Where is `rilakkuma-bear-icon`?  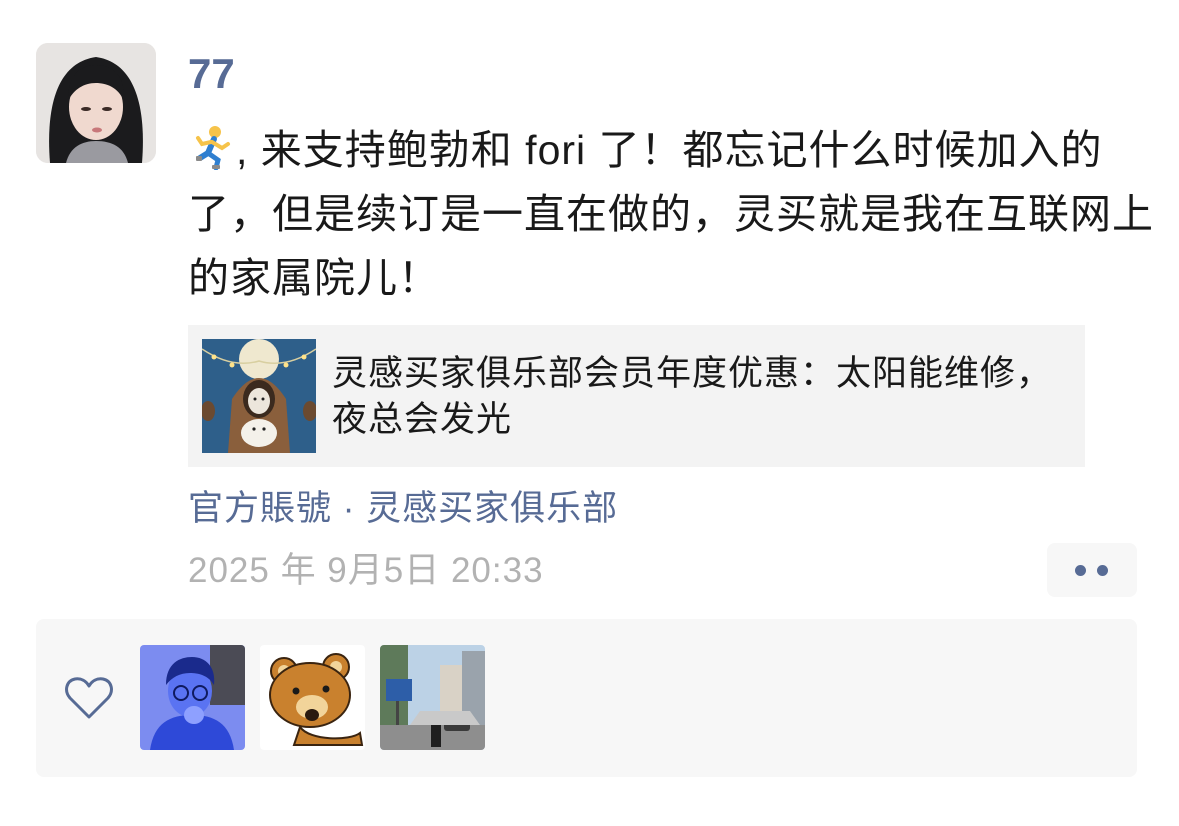
rilakkuma-bear-icon is located at coordinates (312, 697).